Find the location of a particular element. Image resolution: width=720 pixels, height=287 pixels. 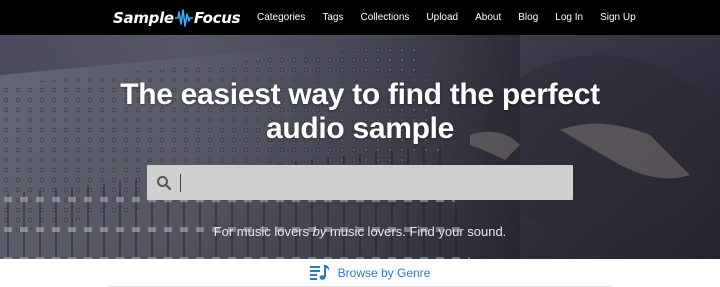

nav-collections: Collections is located at coordinates (384, 17).